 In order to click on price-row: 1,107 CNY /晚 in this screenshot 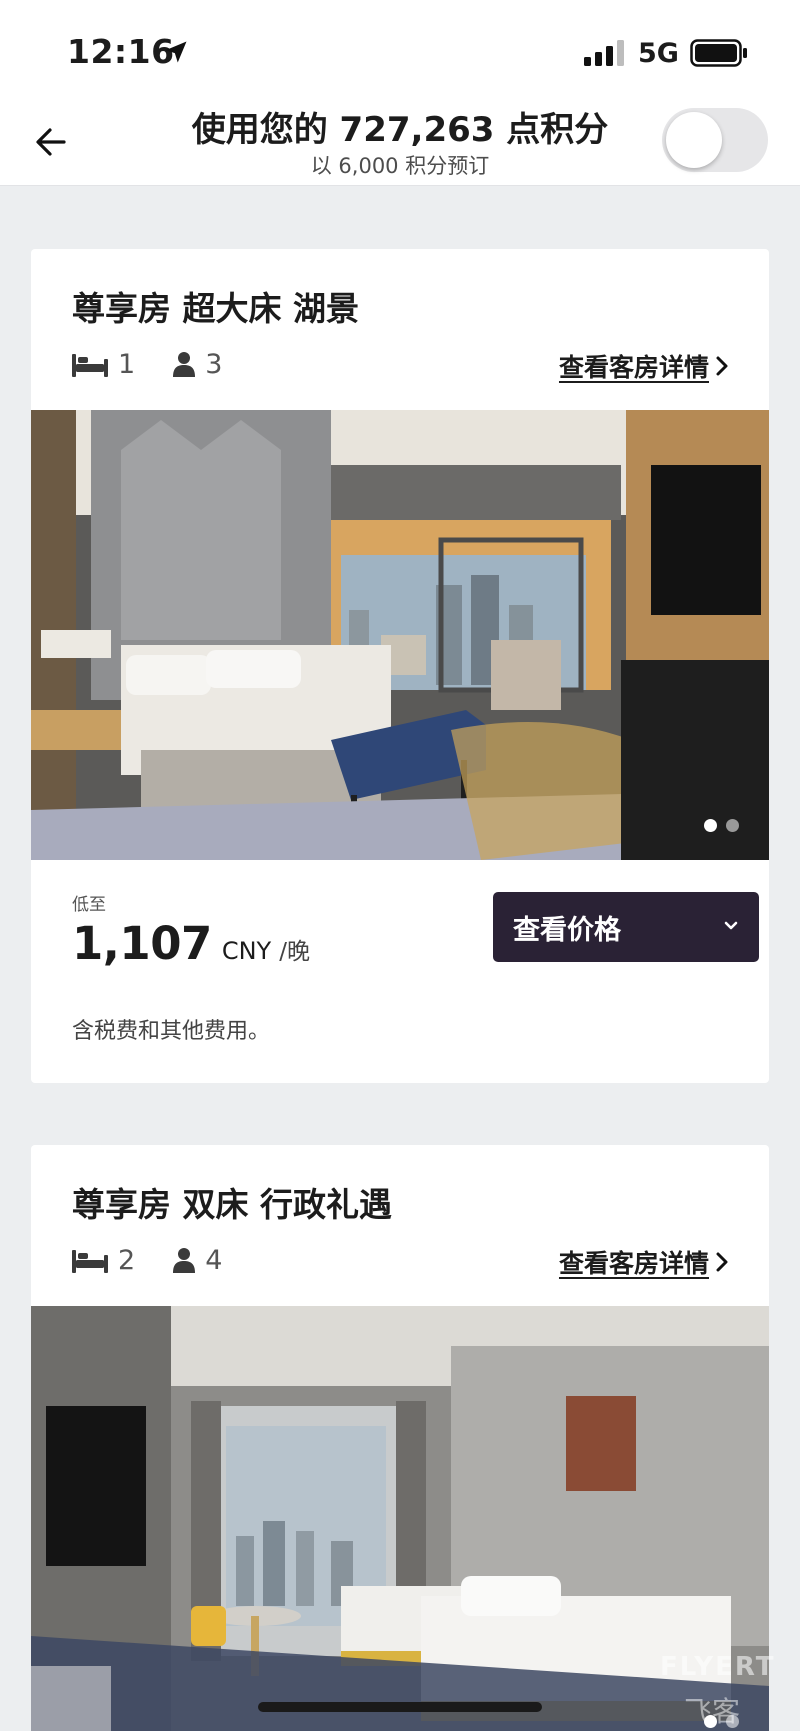, I will do `click(191, 943)`.